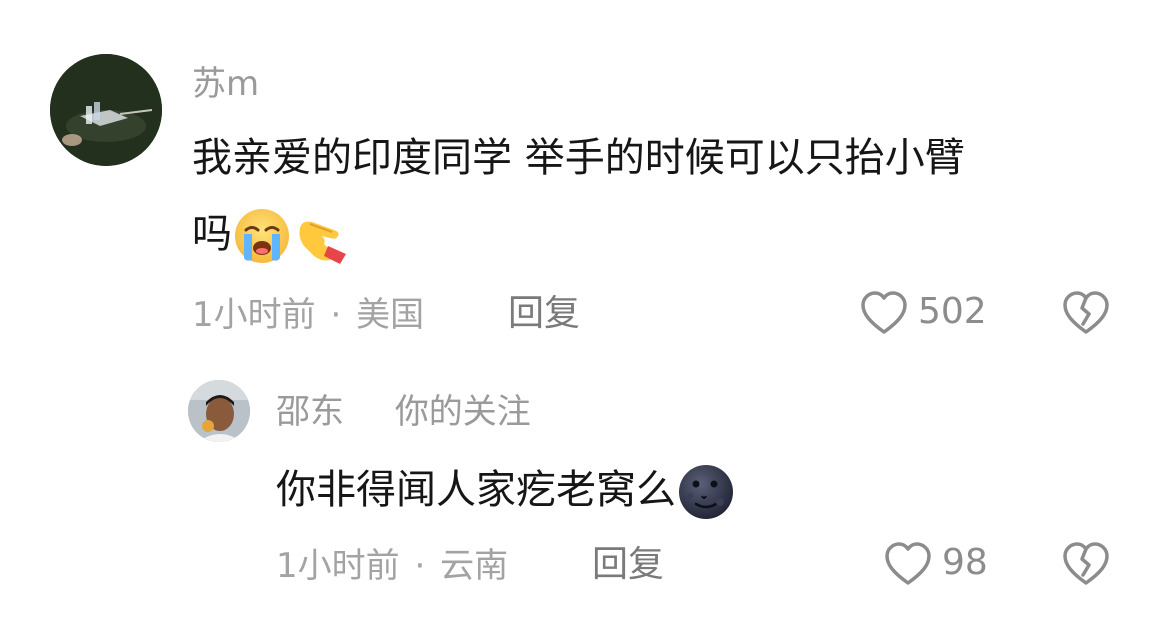  What do you see at coordinates (225, 84) in the screenshot?
I see `comment-author: 苏m` at bounding box center [225, 84].